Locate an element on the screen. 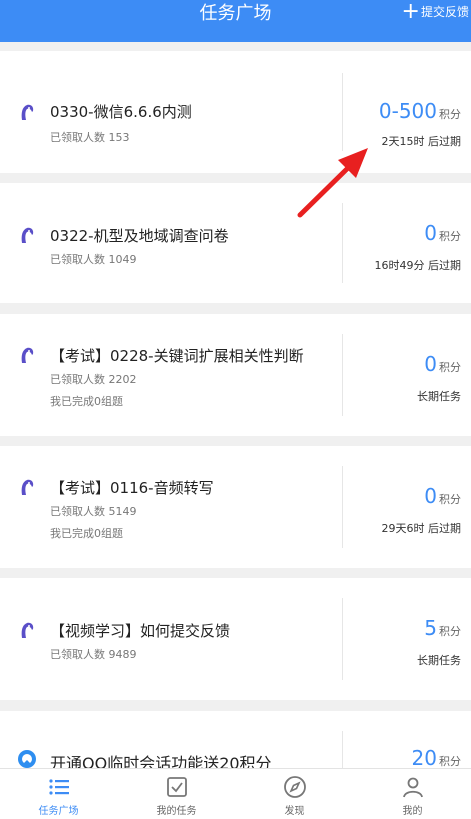  task-card: 【视频学习】如何提交反馈 已领取人数 9489 5 积分 长期任务 is located at coordinates (235, 639).